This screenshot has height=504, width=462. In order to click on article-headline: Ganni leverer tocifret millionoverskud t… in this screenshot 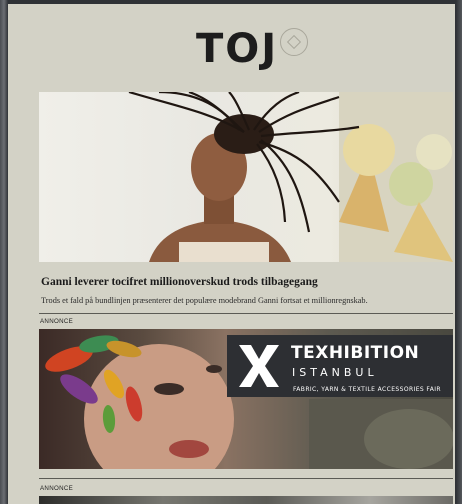, I will do `click(246, 282)`.